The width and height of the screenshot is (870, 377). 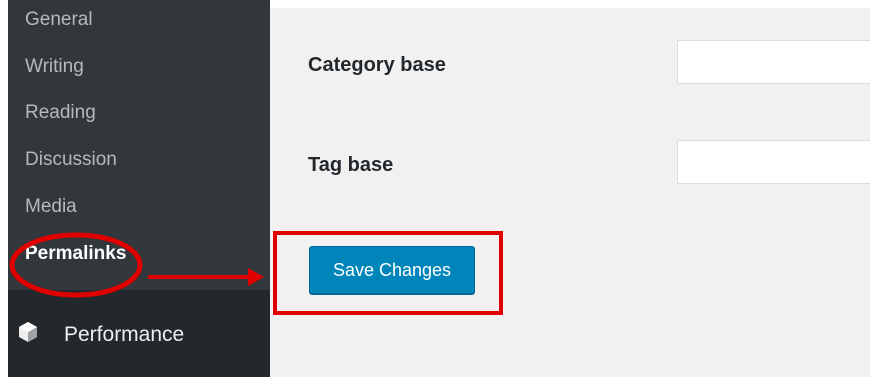 I want to click on sidebar-item-media: Media, so click(x=51, y=207).